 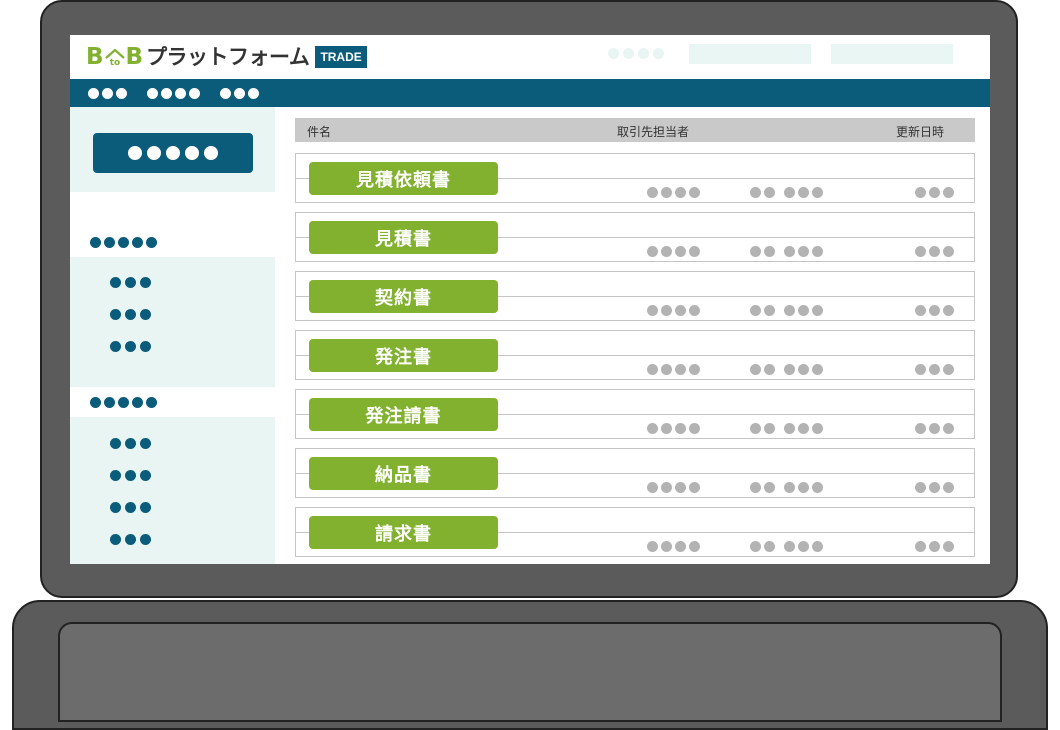 I want to click on trade-badge: TRADE, so click(x=340, y=57).